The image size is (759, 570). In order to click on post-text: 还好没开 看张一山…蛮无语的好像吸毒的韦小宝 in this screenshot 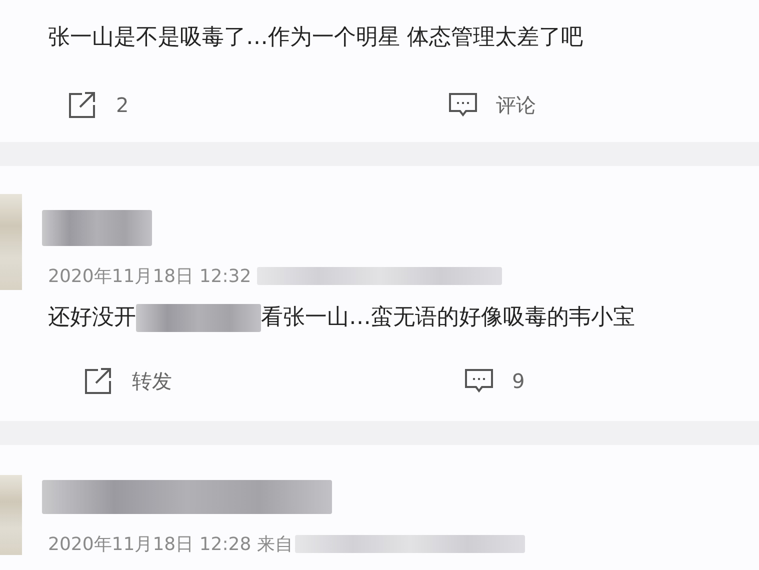, I will do `click(342, 318)`.